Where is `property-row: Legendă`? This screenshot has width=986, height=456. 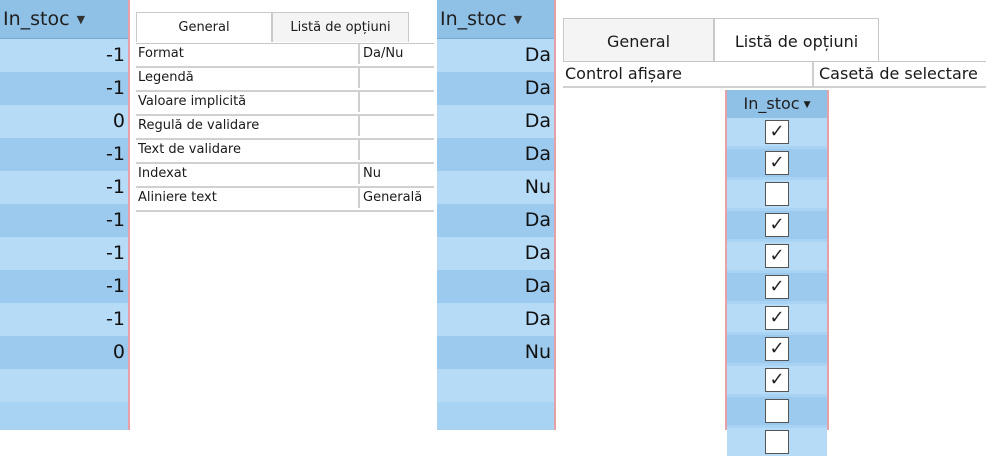
property-row: Legendă is located at coordinates (285, 80).